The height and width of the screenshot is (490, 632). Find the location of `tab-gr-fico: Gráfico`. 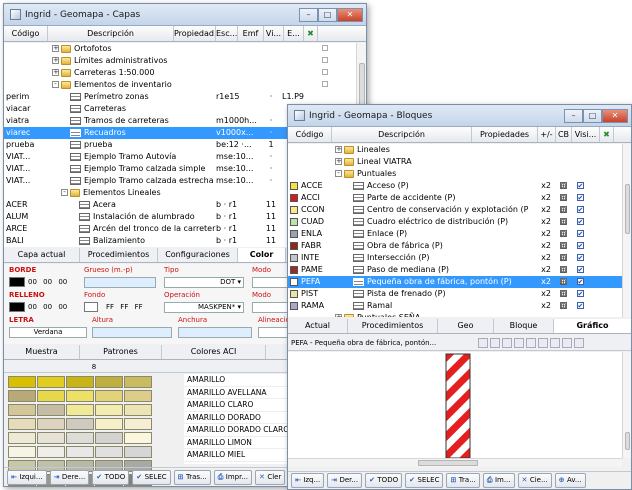

tab-gr-fico: Gráfico is located at coordinates (592, 326).